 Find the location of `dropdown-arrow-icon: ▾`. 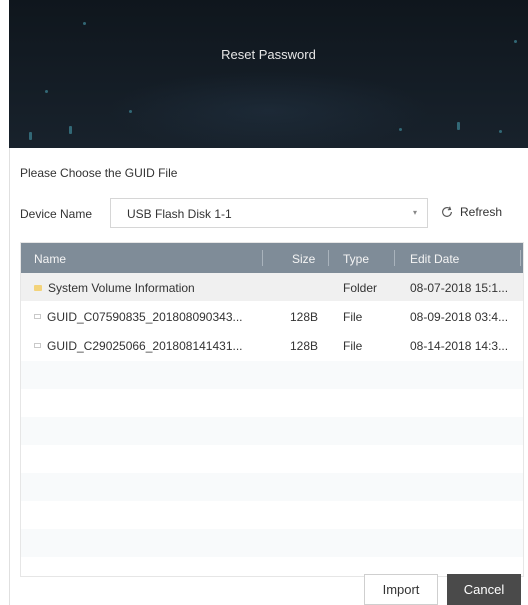

dropdown-arrow-icon: ▾ is located at coordinates (414, 212).